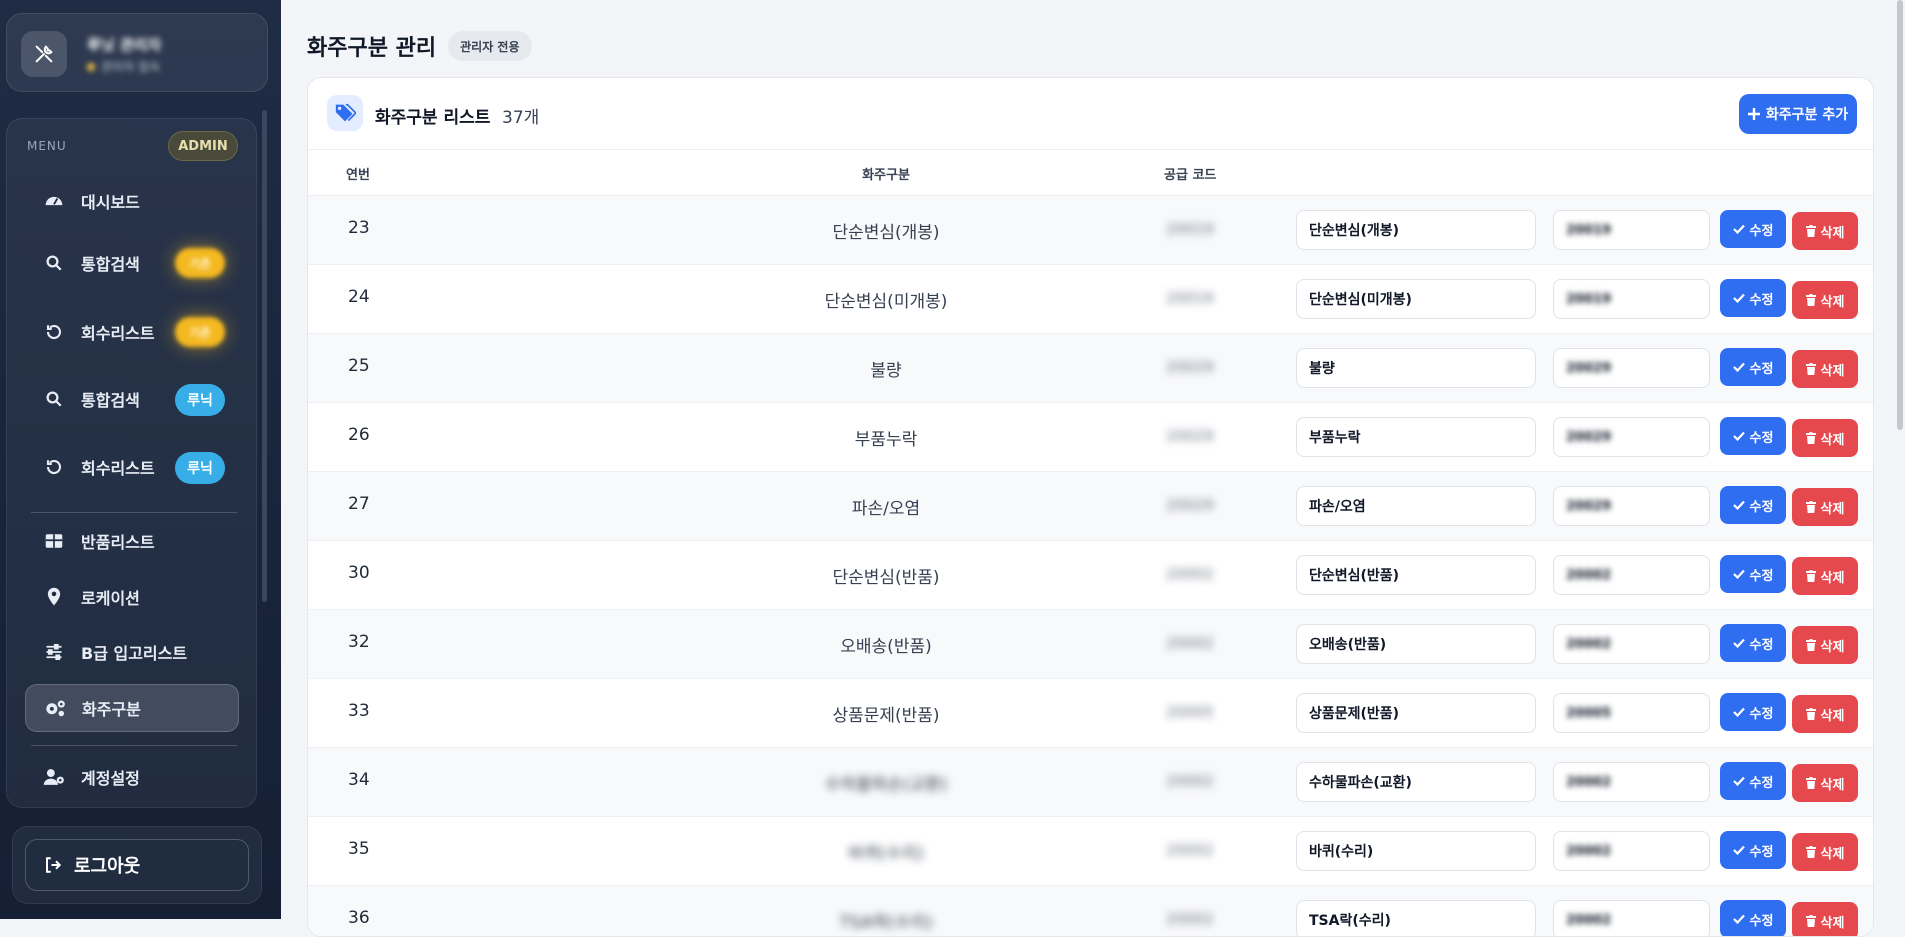  I want to click on name-input: 상품문제(반품), so click(1416, 713).